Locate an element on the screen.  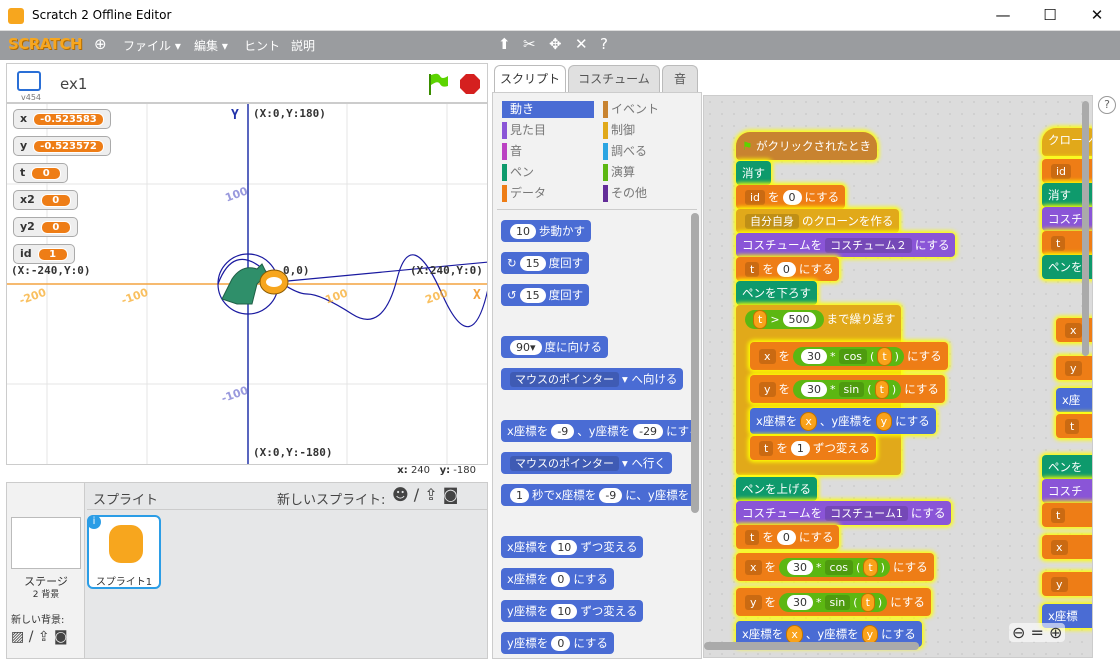
category-control: 制御 is located at coordinates (648, 130).